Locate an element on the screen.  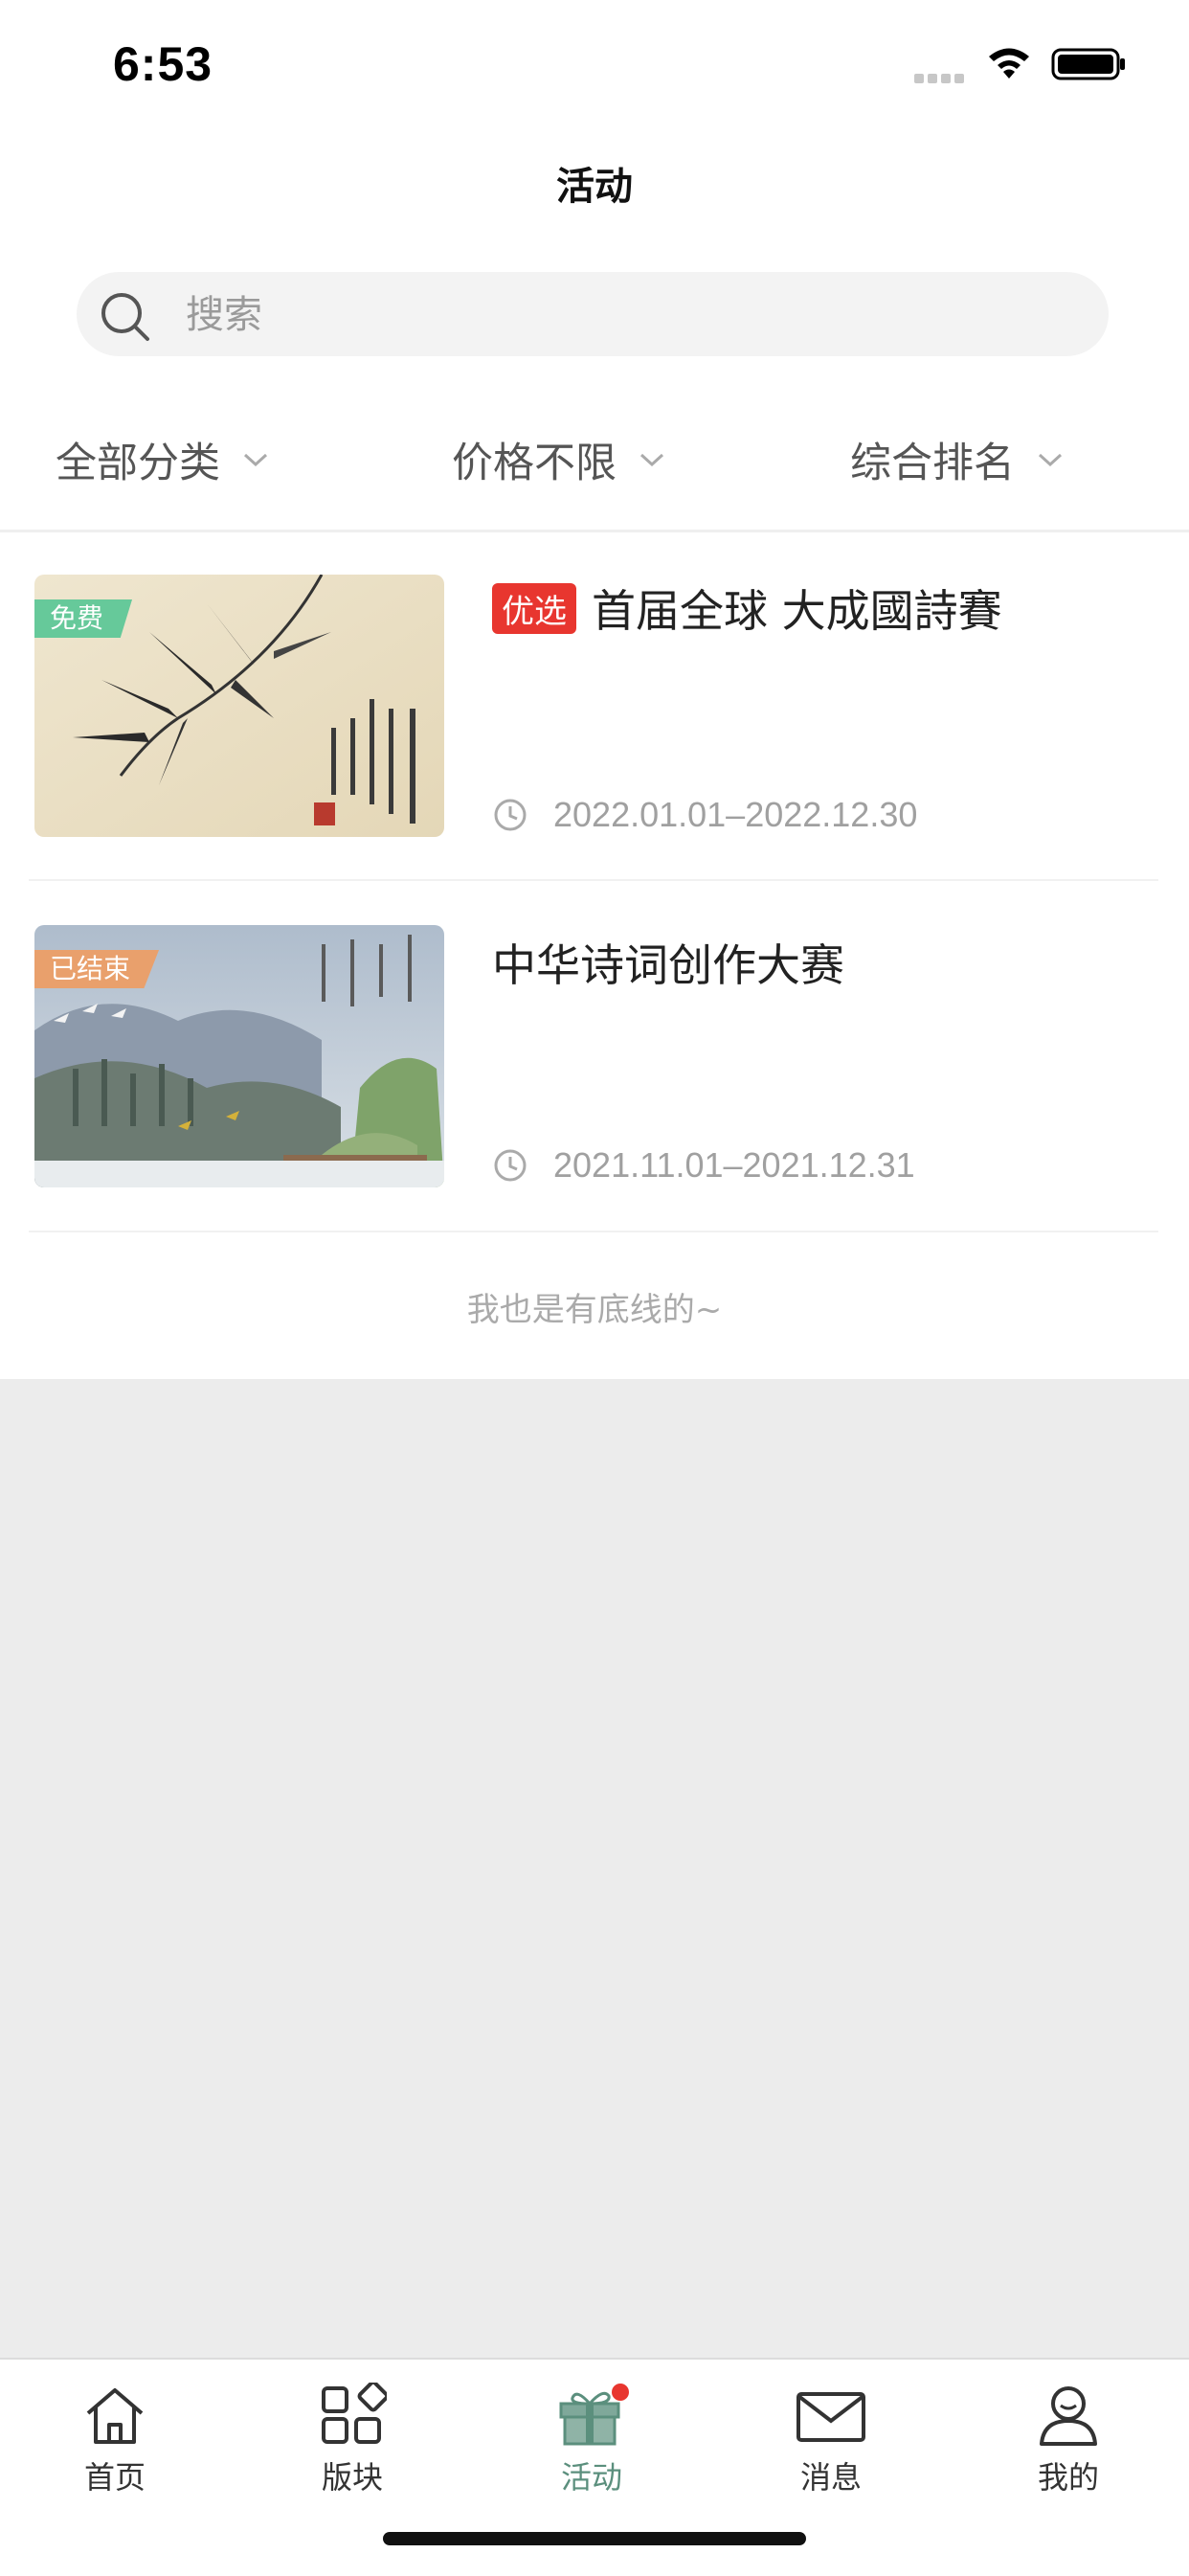
activity-date-row: 2021.11.01–2021.12.31 is located at coordinates (703, 1165).